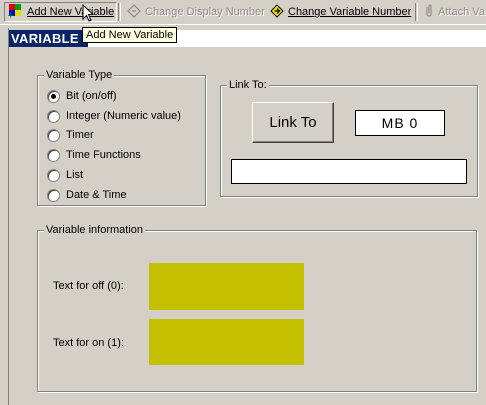 Image resolution: width=486 pixels, height=405 pixels. Describe the element at coordinates (71, 12) in the screenshot. I see `add-new-variable-label: Add New Variable` at that location.